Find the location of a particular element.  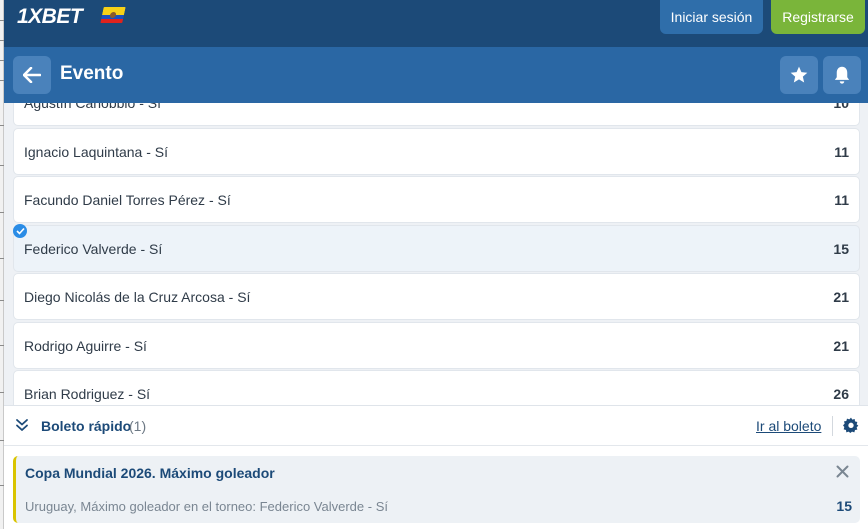

top-header: 1XBET Iniciar sesión Registrarse is located at coordinates (436, 23).